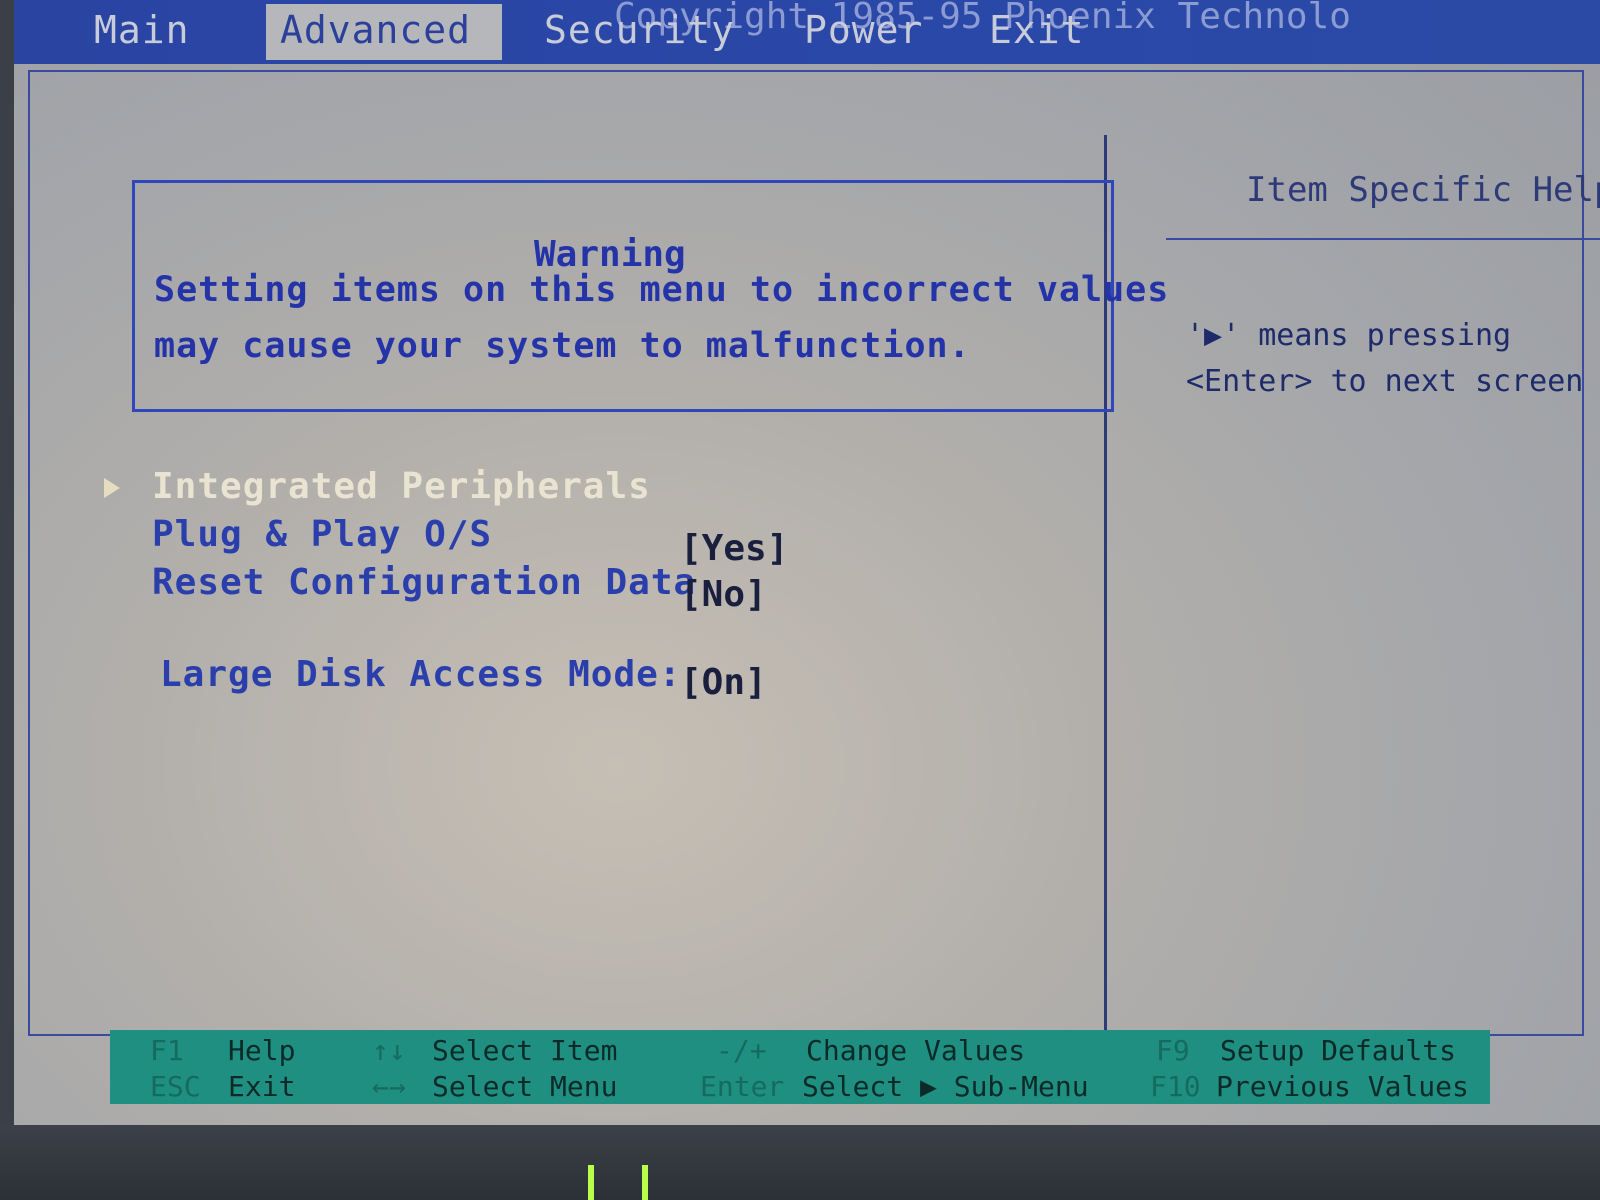 This screenshot has width=1600, height=1200. I want to click on large-disk-value: [On], so click(723, 682).